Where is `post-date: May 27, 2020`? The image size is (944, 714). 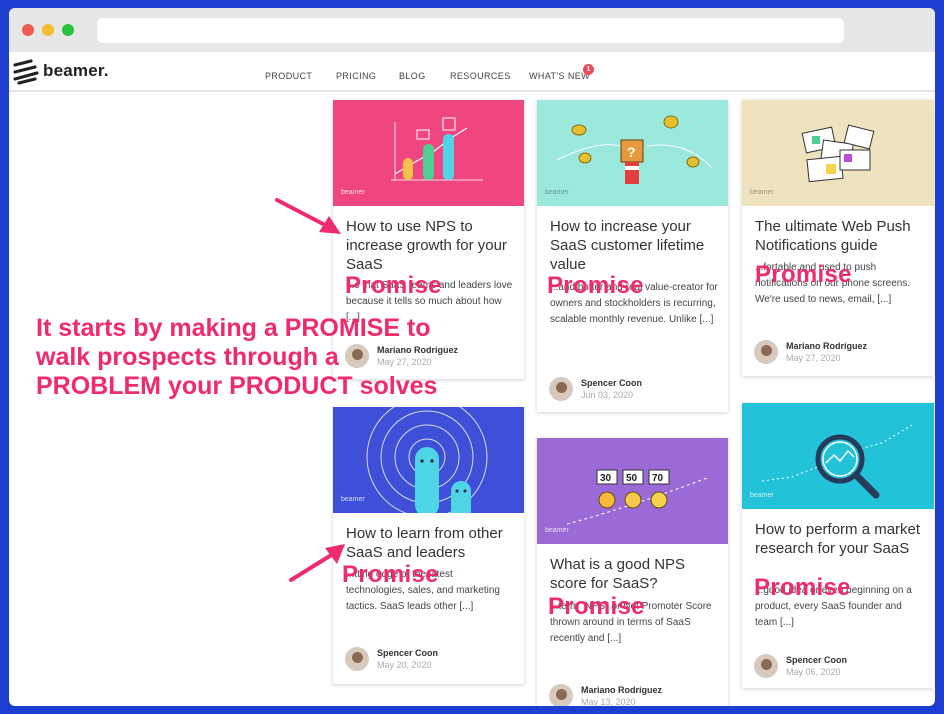 post-date: May 27, 2020 is located at coordinates (813, 358).